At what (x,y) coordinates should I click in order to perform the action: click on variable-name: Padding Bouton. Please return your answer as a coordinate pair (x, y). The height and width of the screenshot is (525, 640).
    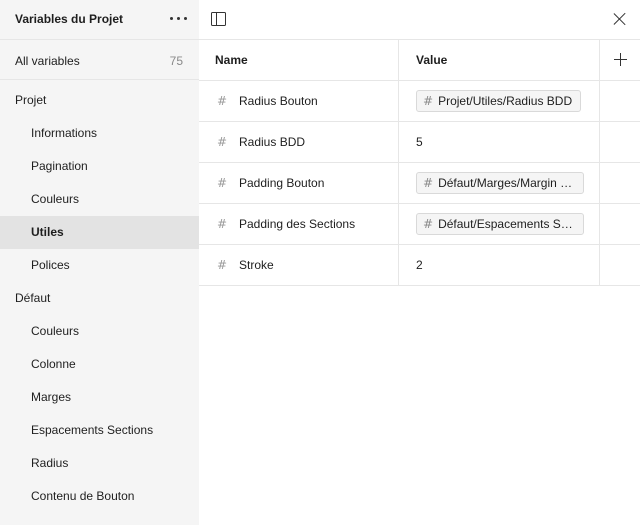
    Looking at the image, I should click on (282, 183).